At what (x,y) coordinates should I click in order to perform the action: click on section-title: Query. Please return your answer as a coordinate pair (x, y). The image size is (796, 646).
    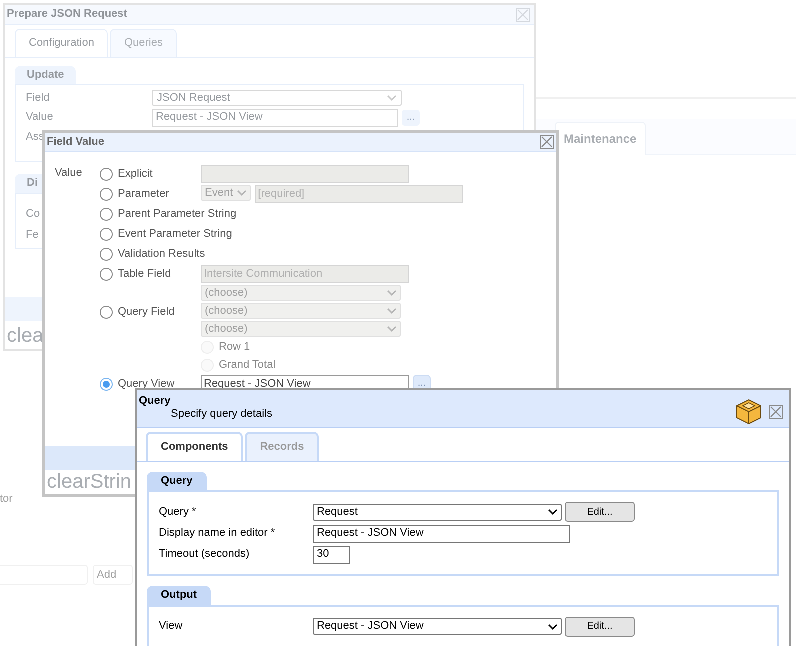
    Looking at the image, I should click on (177, 481).